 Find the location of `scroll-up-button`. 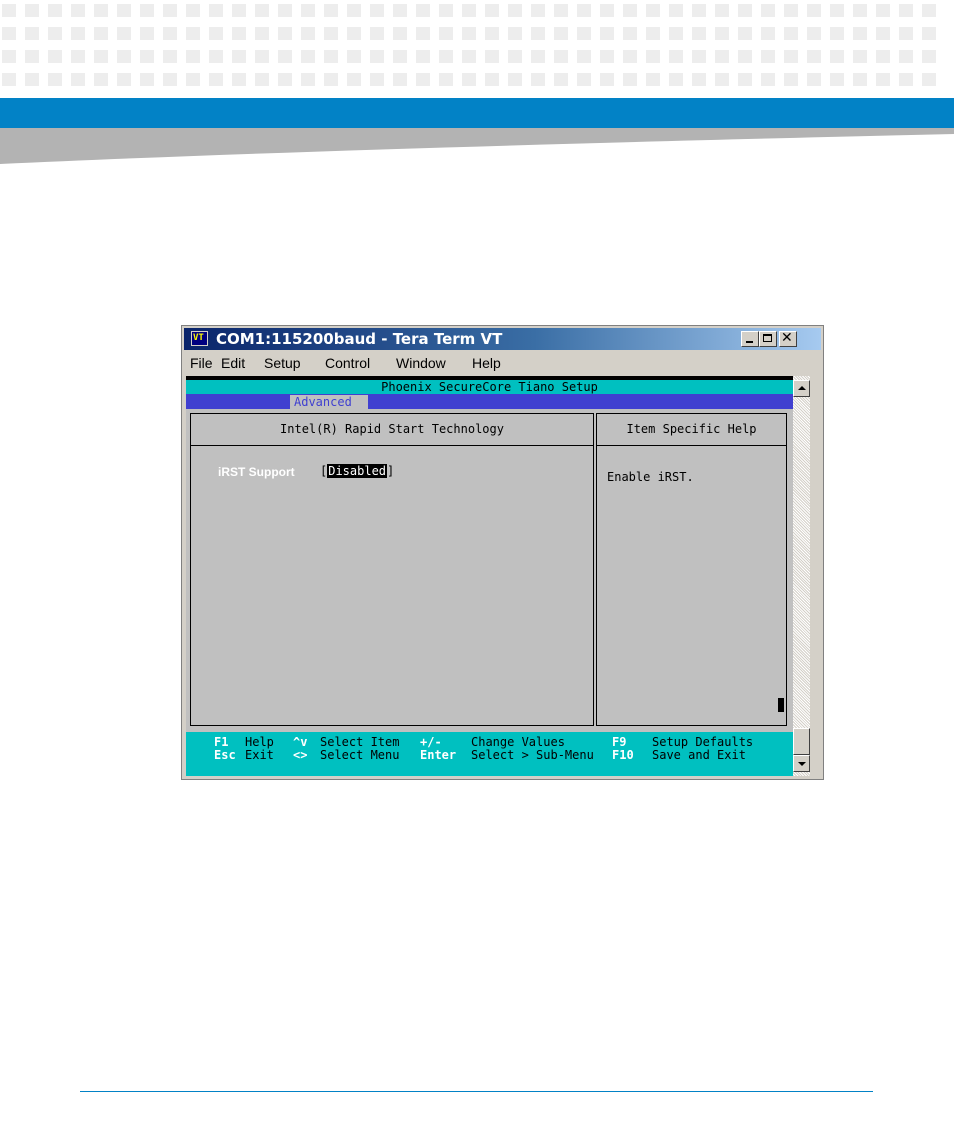

scroll-up-button is located at coordinates (801, 388).